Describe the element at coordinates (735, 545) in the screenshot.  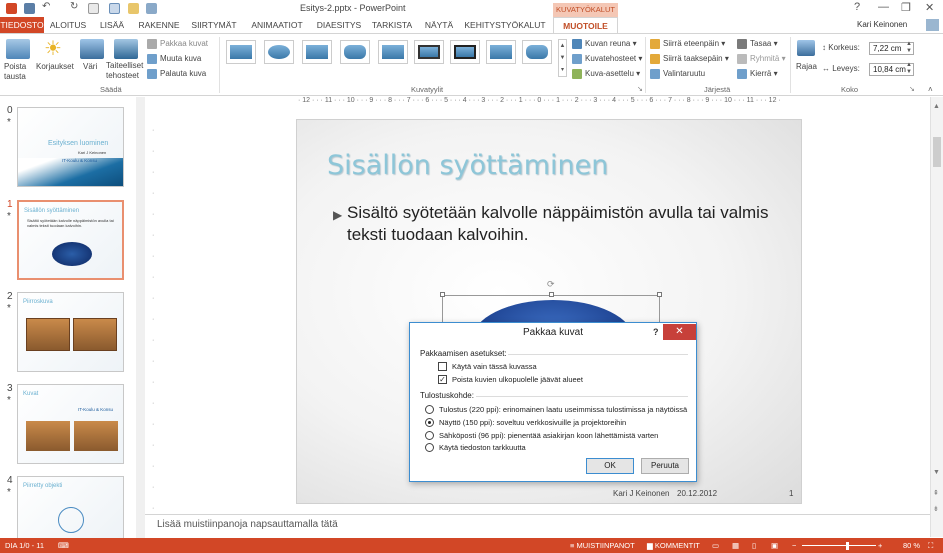
I see `slide-sorter-icon: ▦` at that location.